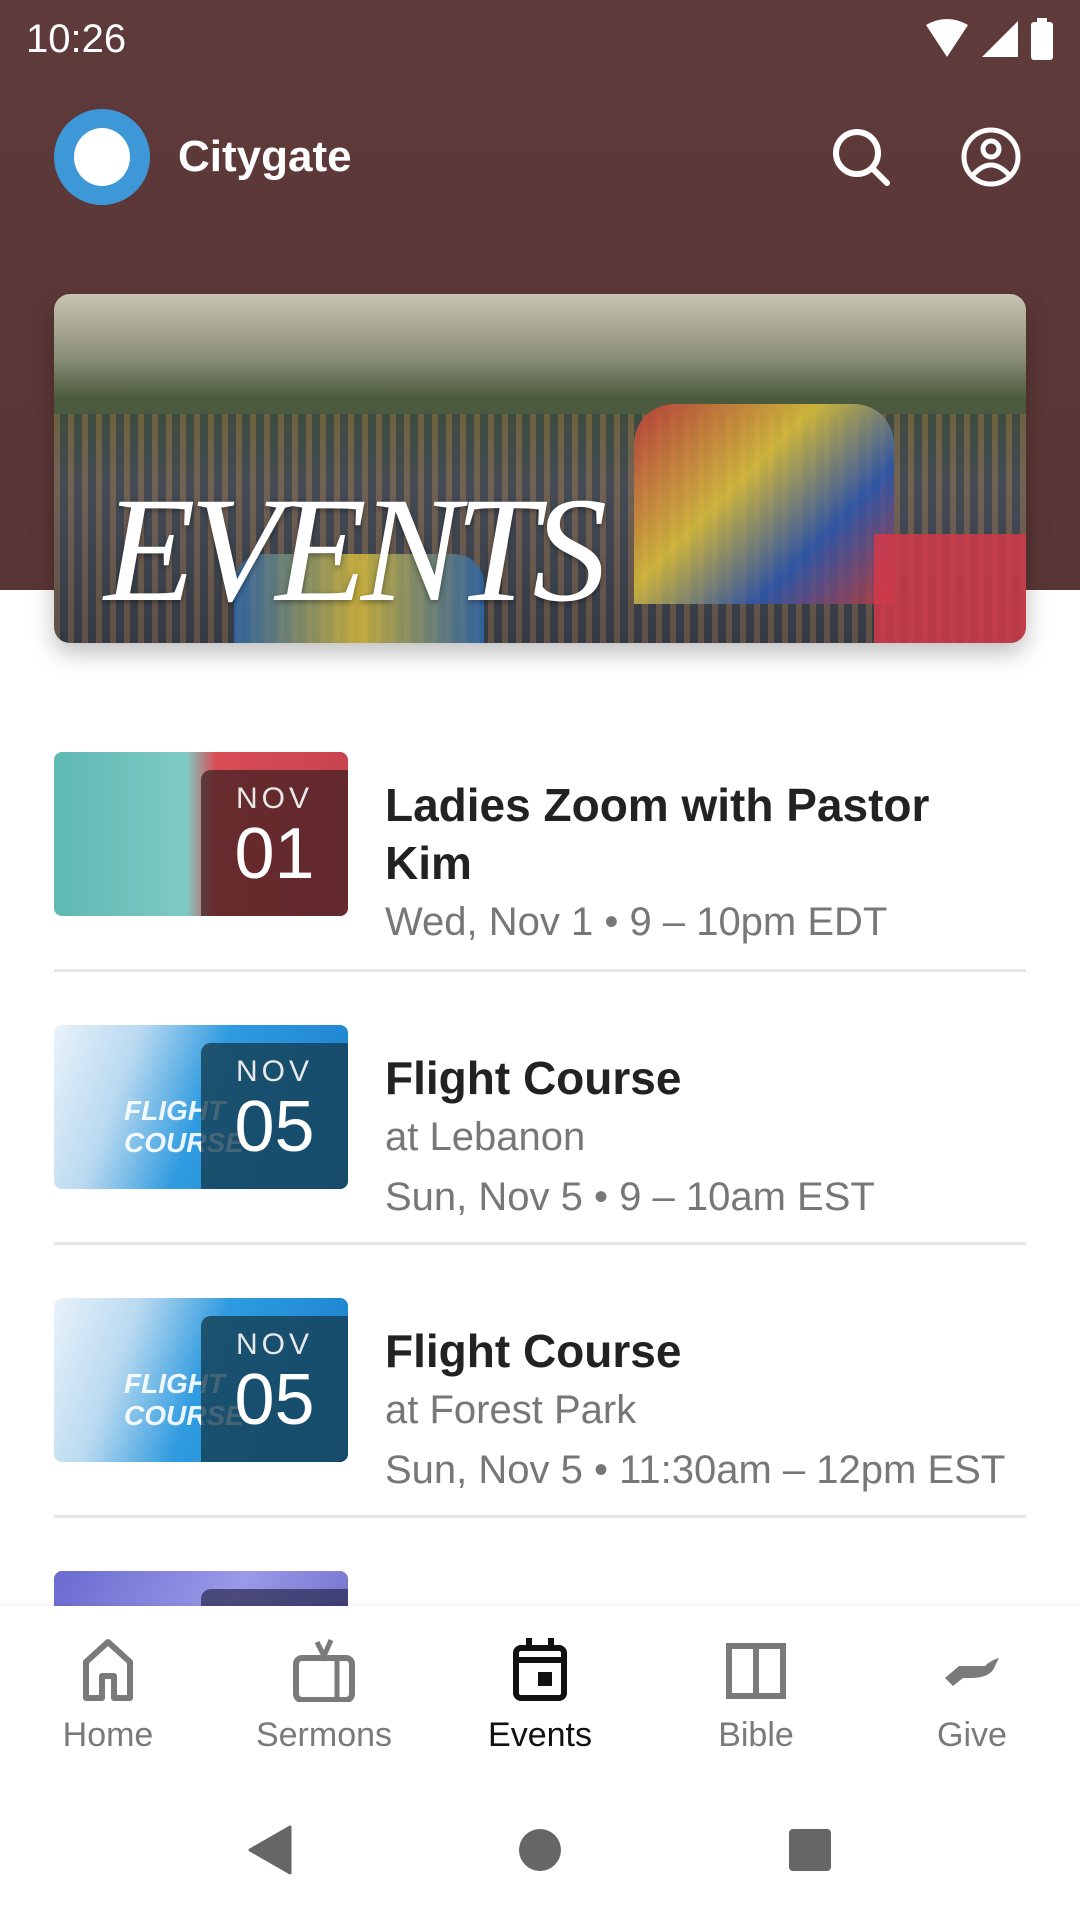 The height and width of the screenshot is (1920, 1080). Describe the element at coordinates (756, 1671) in the screenshot. I see `book-icon` at that location.